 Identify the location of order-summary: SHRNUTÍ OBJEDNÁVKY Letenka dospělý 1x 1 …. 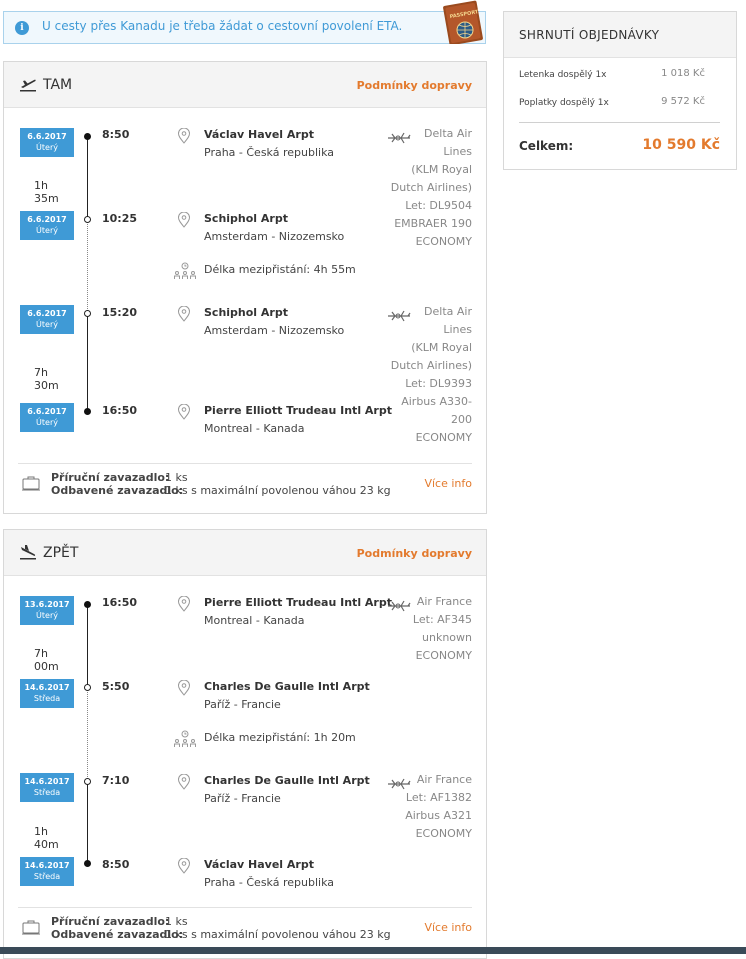
(620, 90).